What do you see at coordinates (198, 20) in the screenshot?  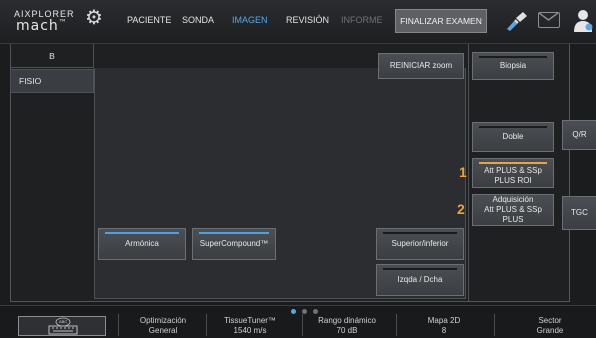 I see `menu-sonda: SONDA` at bounding box center [198, 20].